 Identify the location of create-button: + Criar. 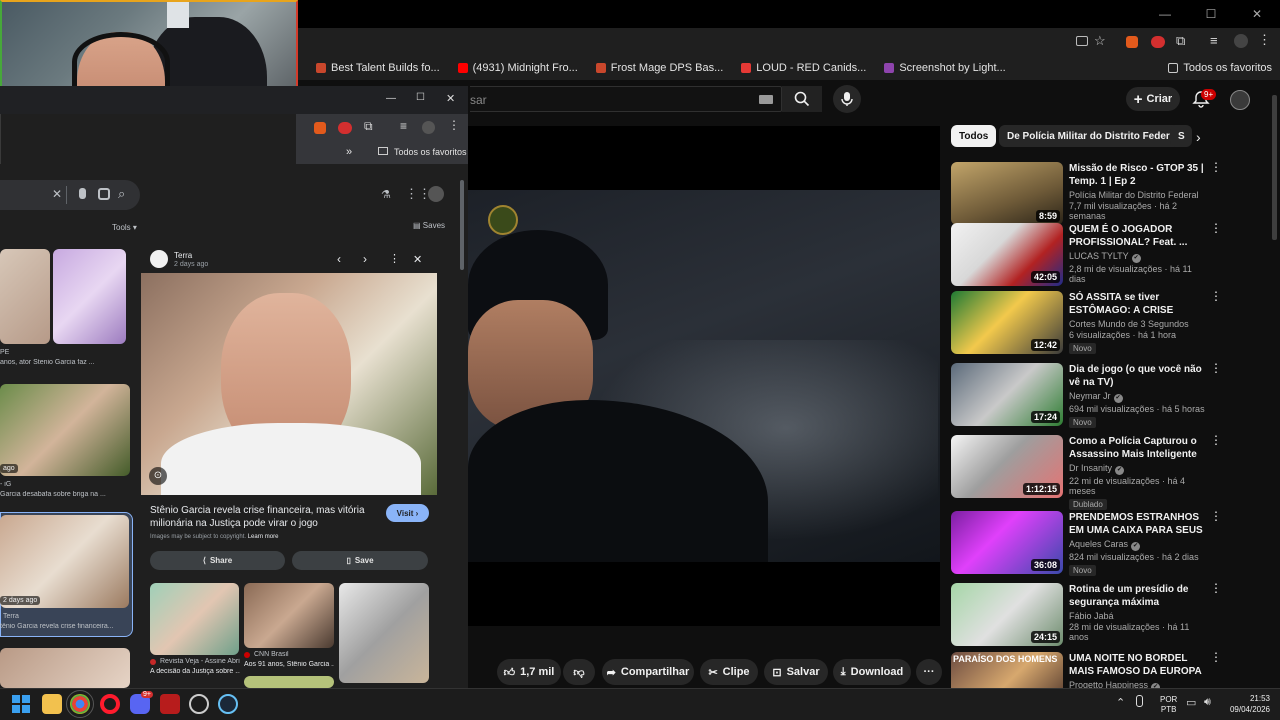
(1153, 99).